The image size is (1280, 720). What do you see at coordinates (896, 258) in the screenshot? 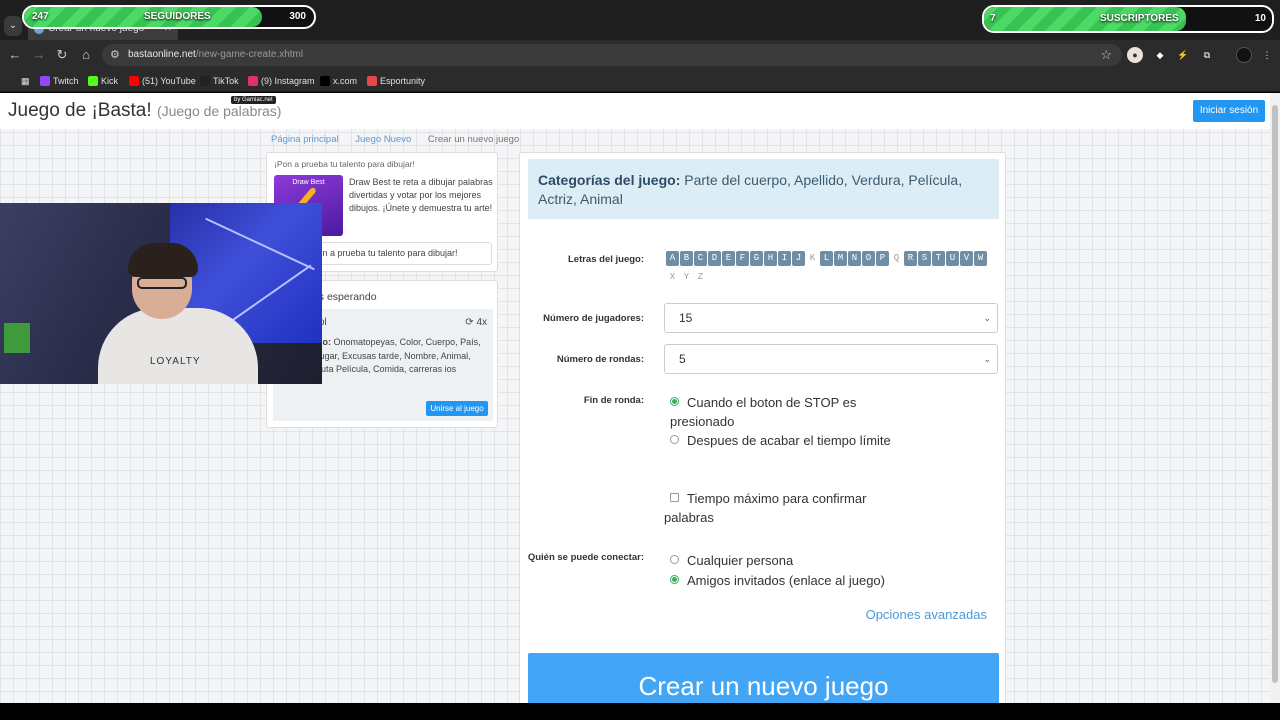
I see `letter-chip: Q` at bounding box center [896, 258].